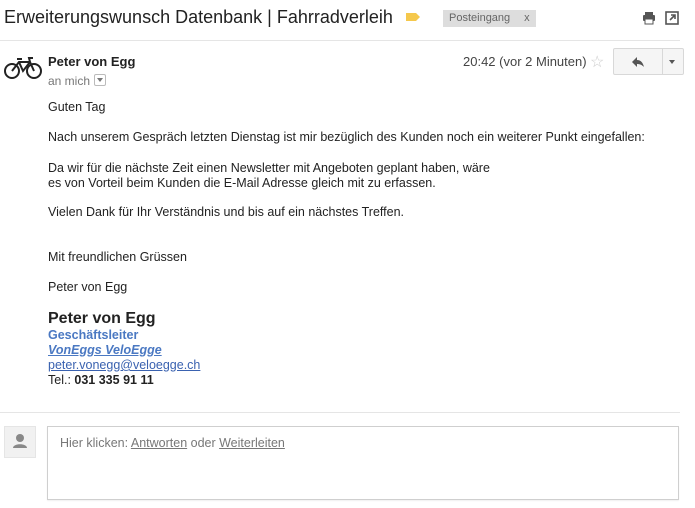 This screenshot has height=508, width=695. I want to click on phone-number: 031 335 91 11, so click(114, 380).